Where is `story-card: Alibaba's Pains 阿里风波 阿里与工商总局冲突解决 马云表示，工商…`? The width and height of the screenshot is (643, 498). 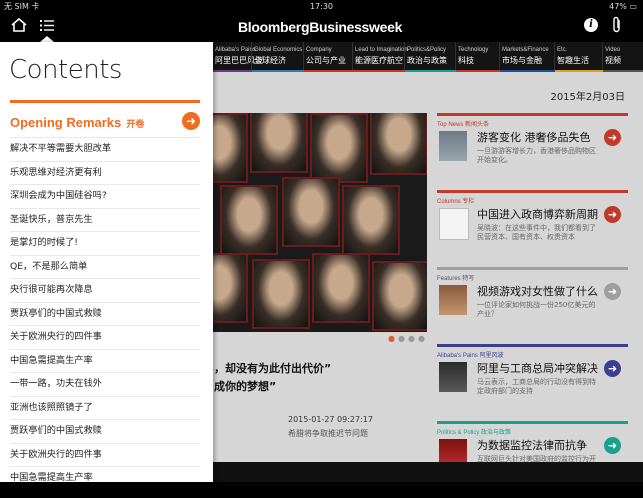 story-card: Alibaba's Pains 阿里风波 阿里与工商总局冲突解决 马云表示，工商… is located at coordinates (532, 382).